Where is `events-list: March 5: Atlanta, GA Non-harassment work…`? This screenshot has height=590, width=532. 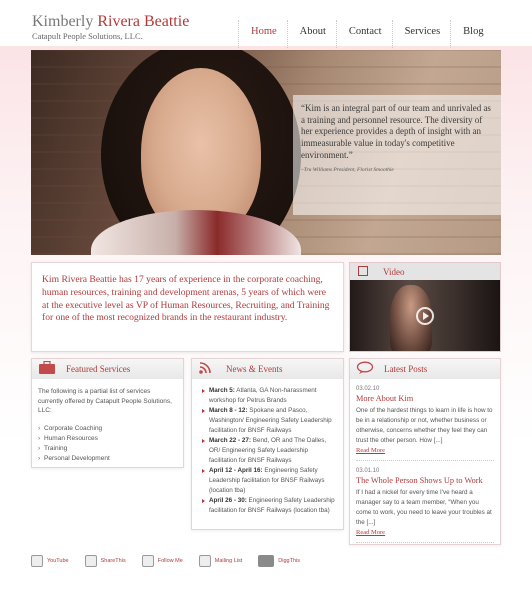
events-list: March 5: Atlanta, GA Non-harassment work… is located at coordinates (267, 447).